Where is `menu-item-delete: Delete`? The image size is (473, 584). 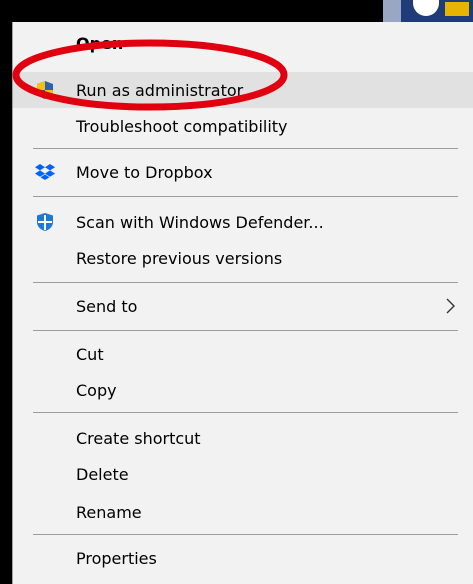
menu-item-delete: Delete is located at coordinates (243, 474).